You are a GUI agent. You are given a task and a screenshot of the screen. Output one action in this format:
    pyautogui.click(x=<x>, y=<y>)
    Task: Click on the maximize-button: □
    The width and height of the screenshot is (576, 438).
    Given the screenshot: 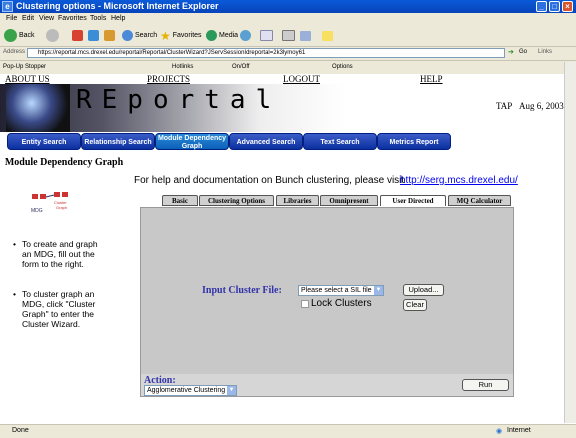 What is the action you would take?
    pyautogui.click(x=554, y=6)
    